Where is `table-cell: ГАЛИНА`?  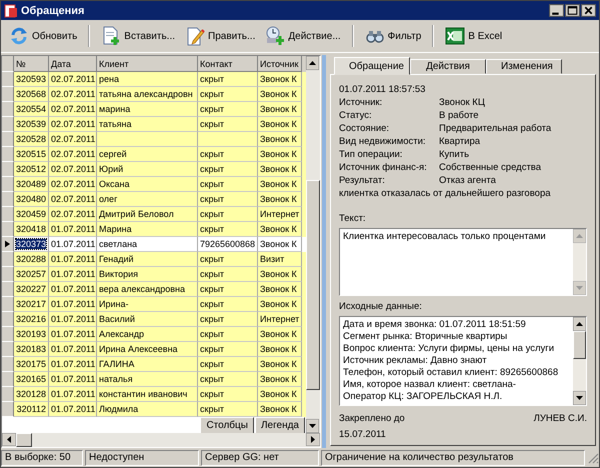 table-cell: ГАЛИНА is located at coordinates (116, 364).